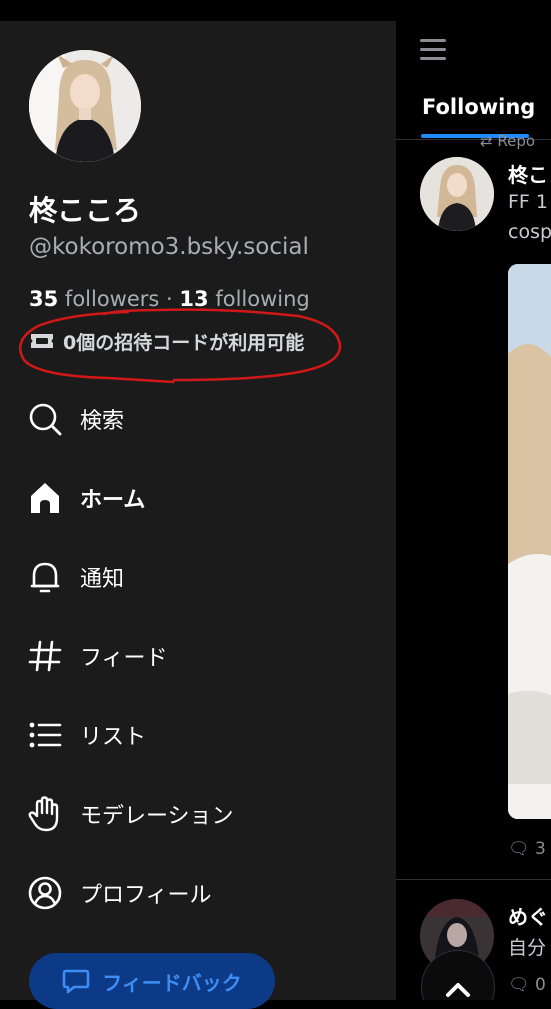 This screenshot has width=551, height=1009. Describe the element at coordinates (458, 975) in the screenshot. I see `scroll-to-top-button` at that location.